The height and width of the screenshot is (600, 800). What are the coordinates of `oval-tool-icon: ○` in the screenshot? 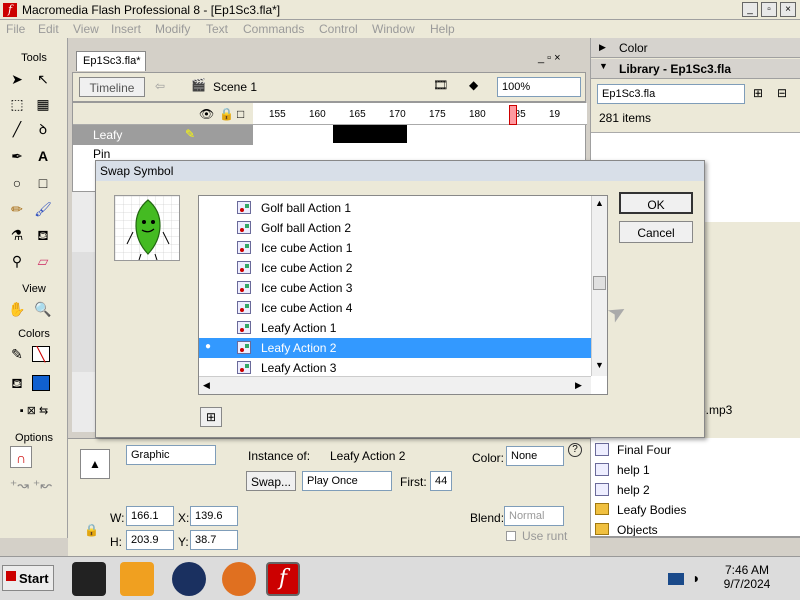 It's located at (17, 183).